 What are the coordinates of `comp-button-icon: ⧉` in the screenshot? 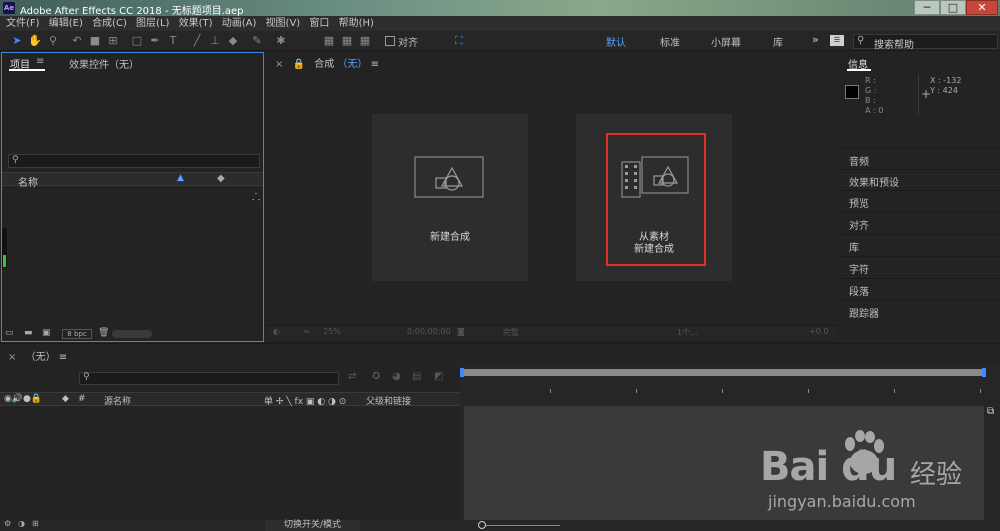 It's located at (990, 411).